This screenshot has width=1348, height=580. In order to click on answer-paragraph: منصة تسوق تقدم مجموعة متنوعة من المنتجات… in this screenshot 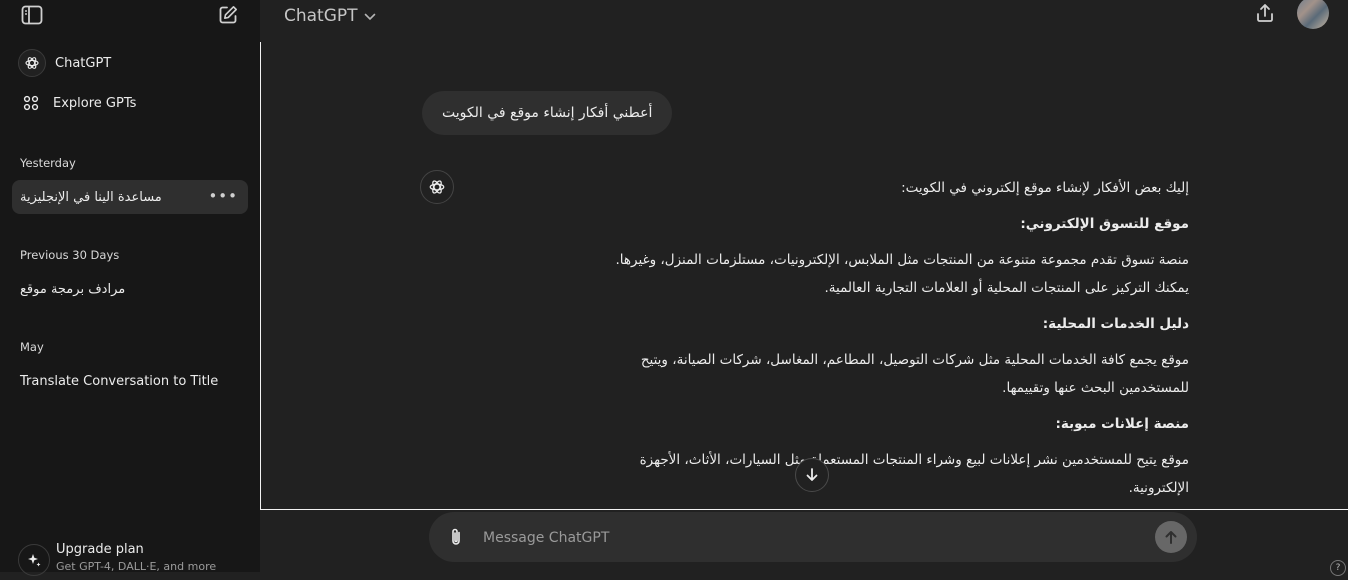, I will do `click(825, 274)`.